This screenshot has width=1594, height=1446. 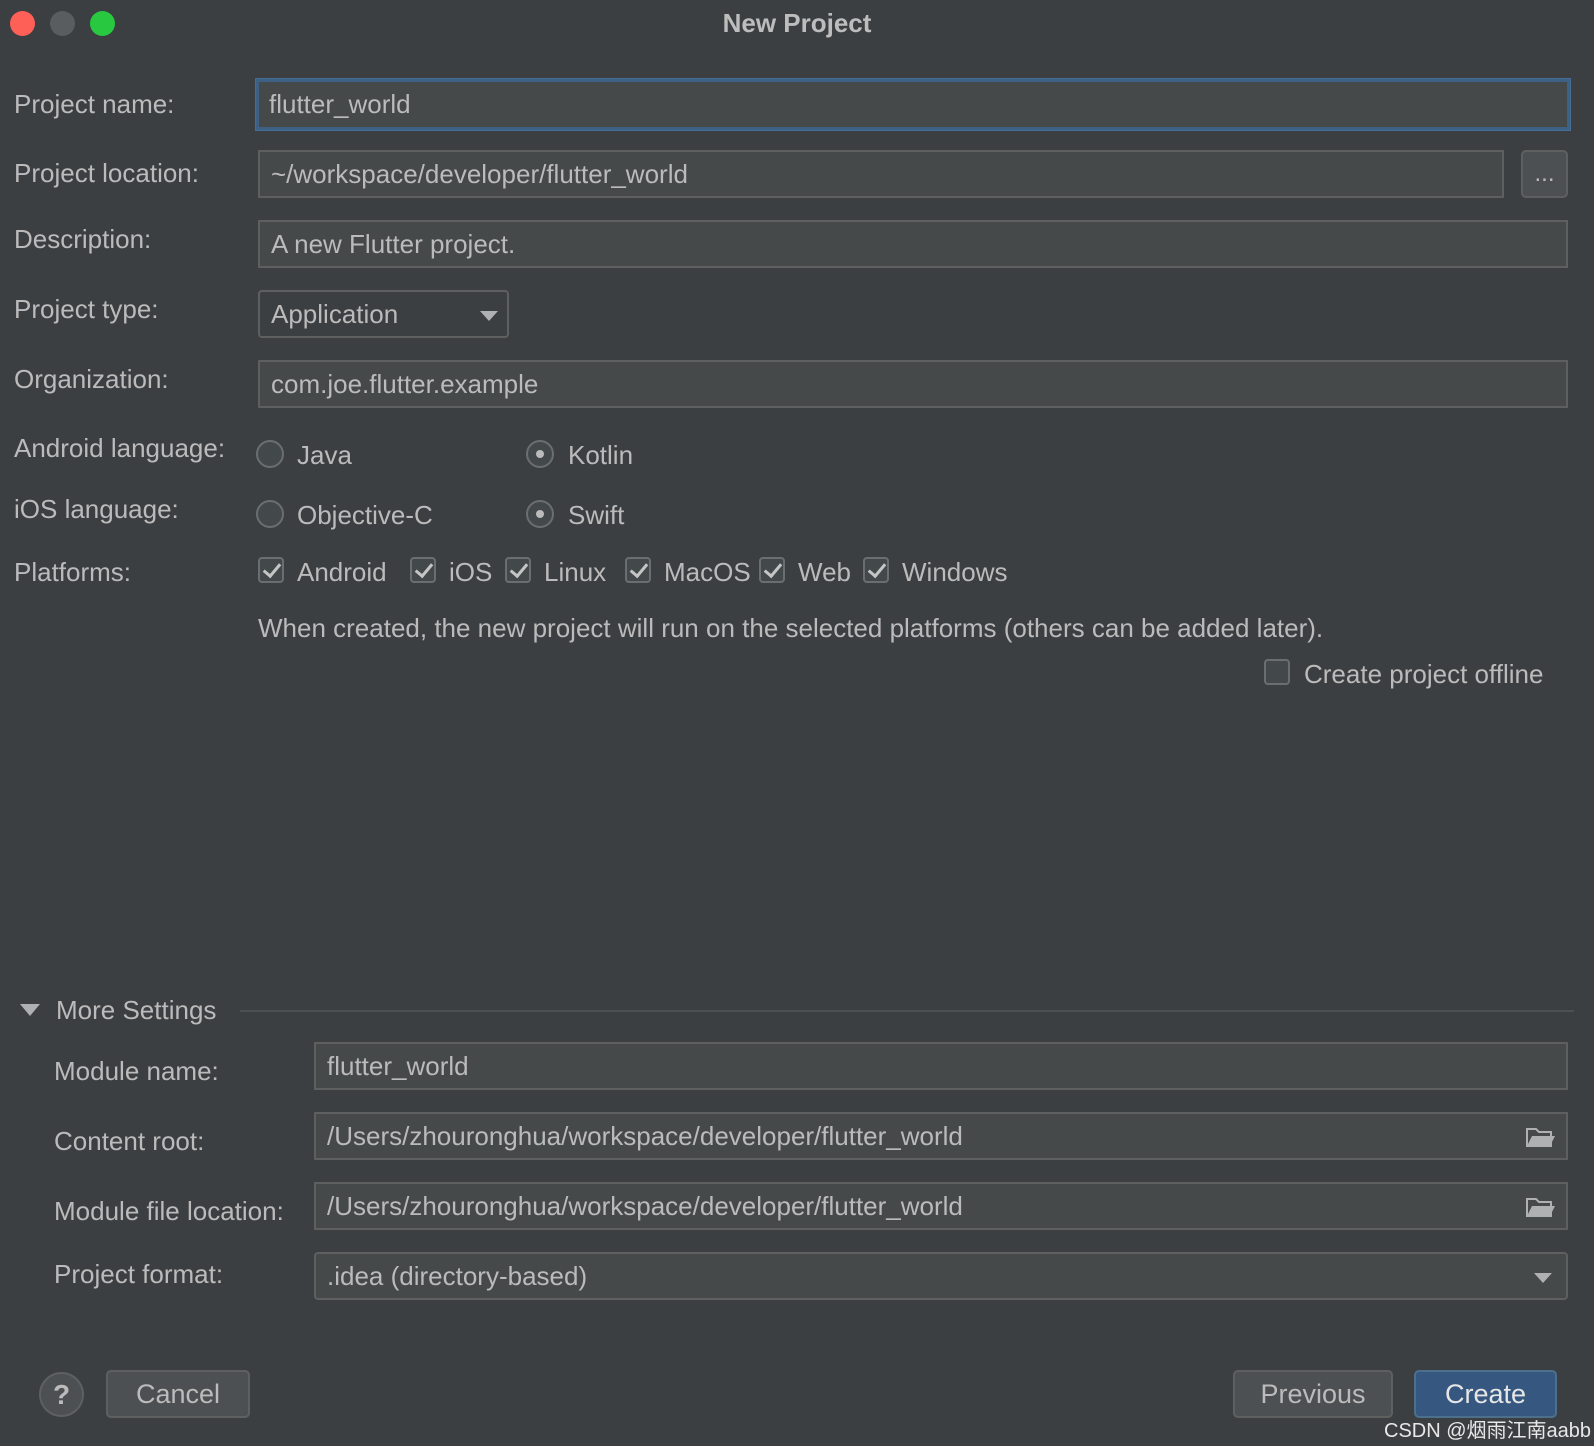 What do you see at coordinates (73, 572) in the screenshot?
I see `platforms-label: Platforms:` at bounding box center [73, 572].